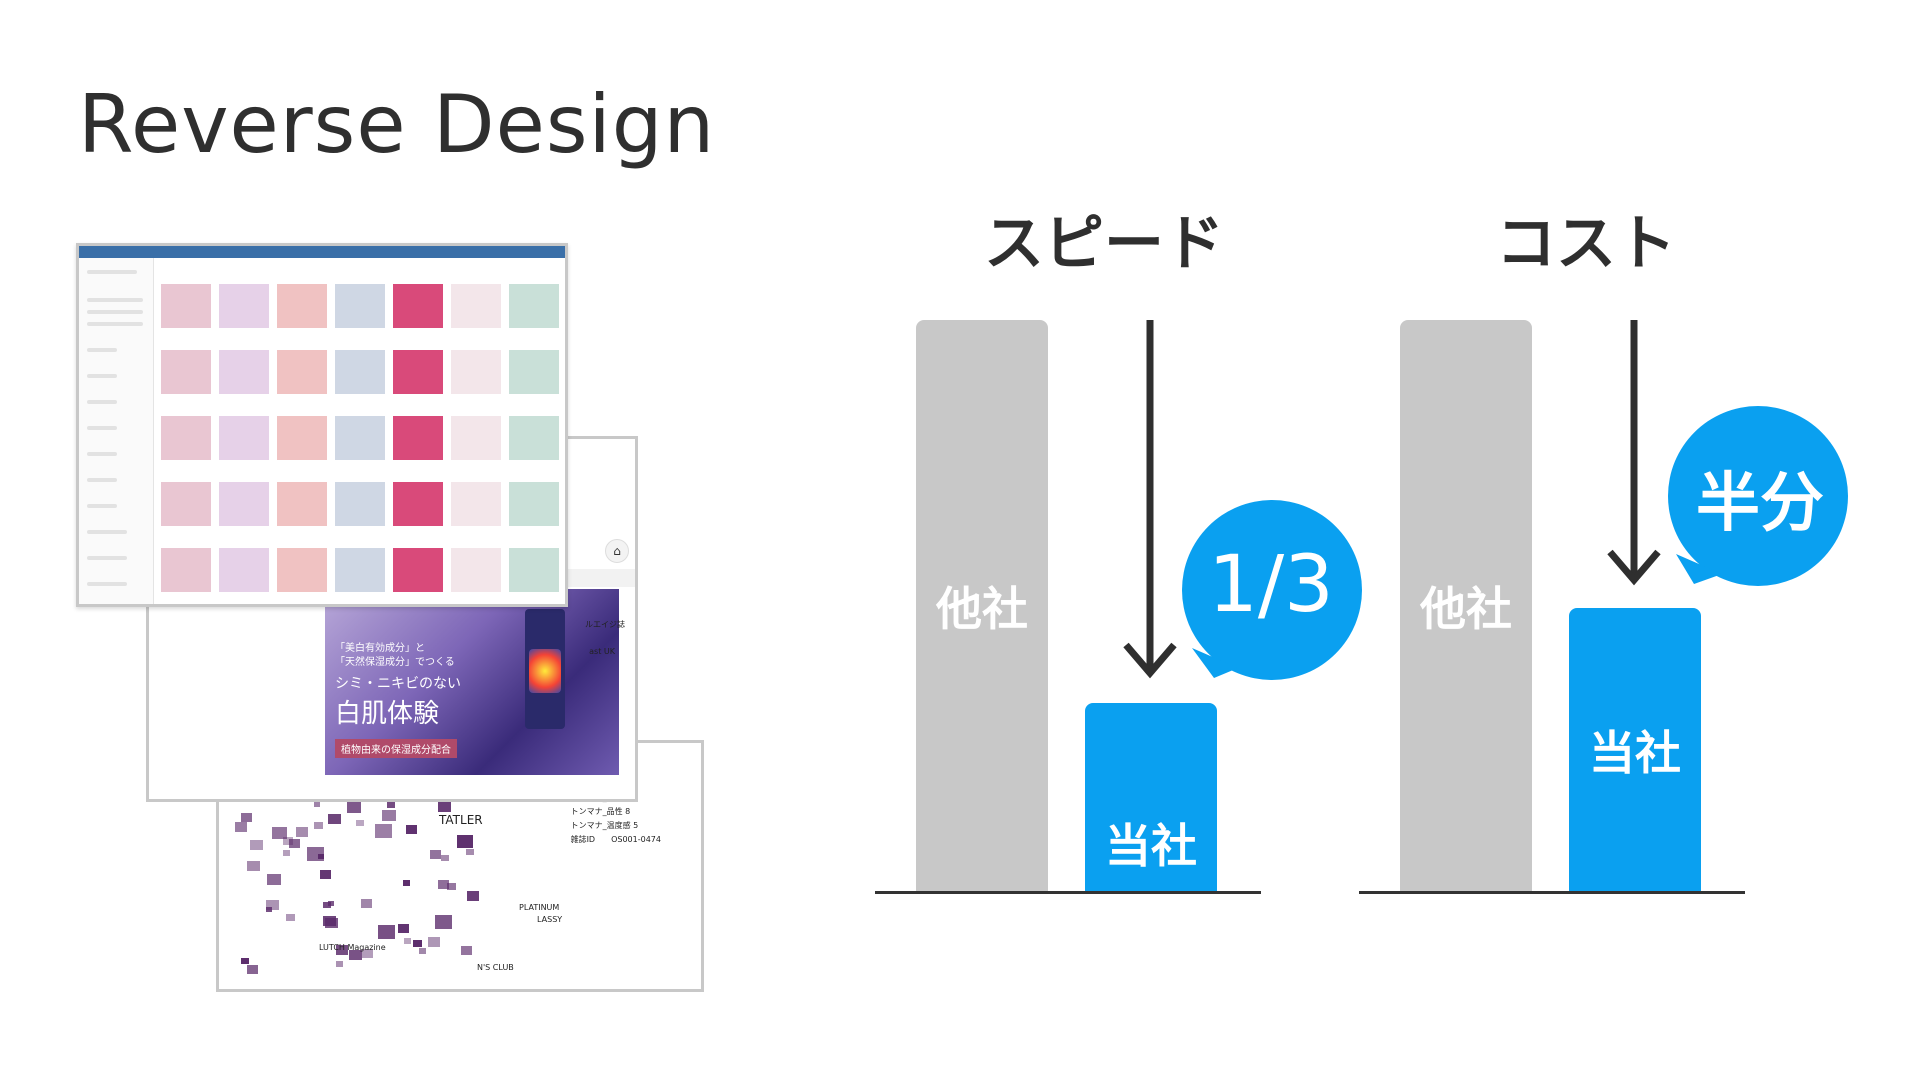 Image resolution: width=1920 pixels, height=1080 pixels. I want to click on bar-ours-speed: 当社, so click(1151, 797).